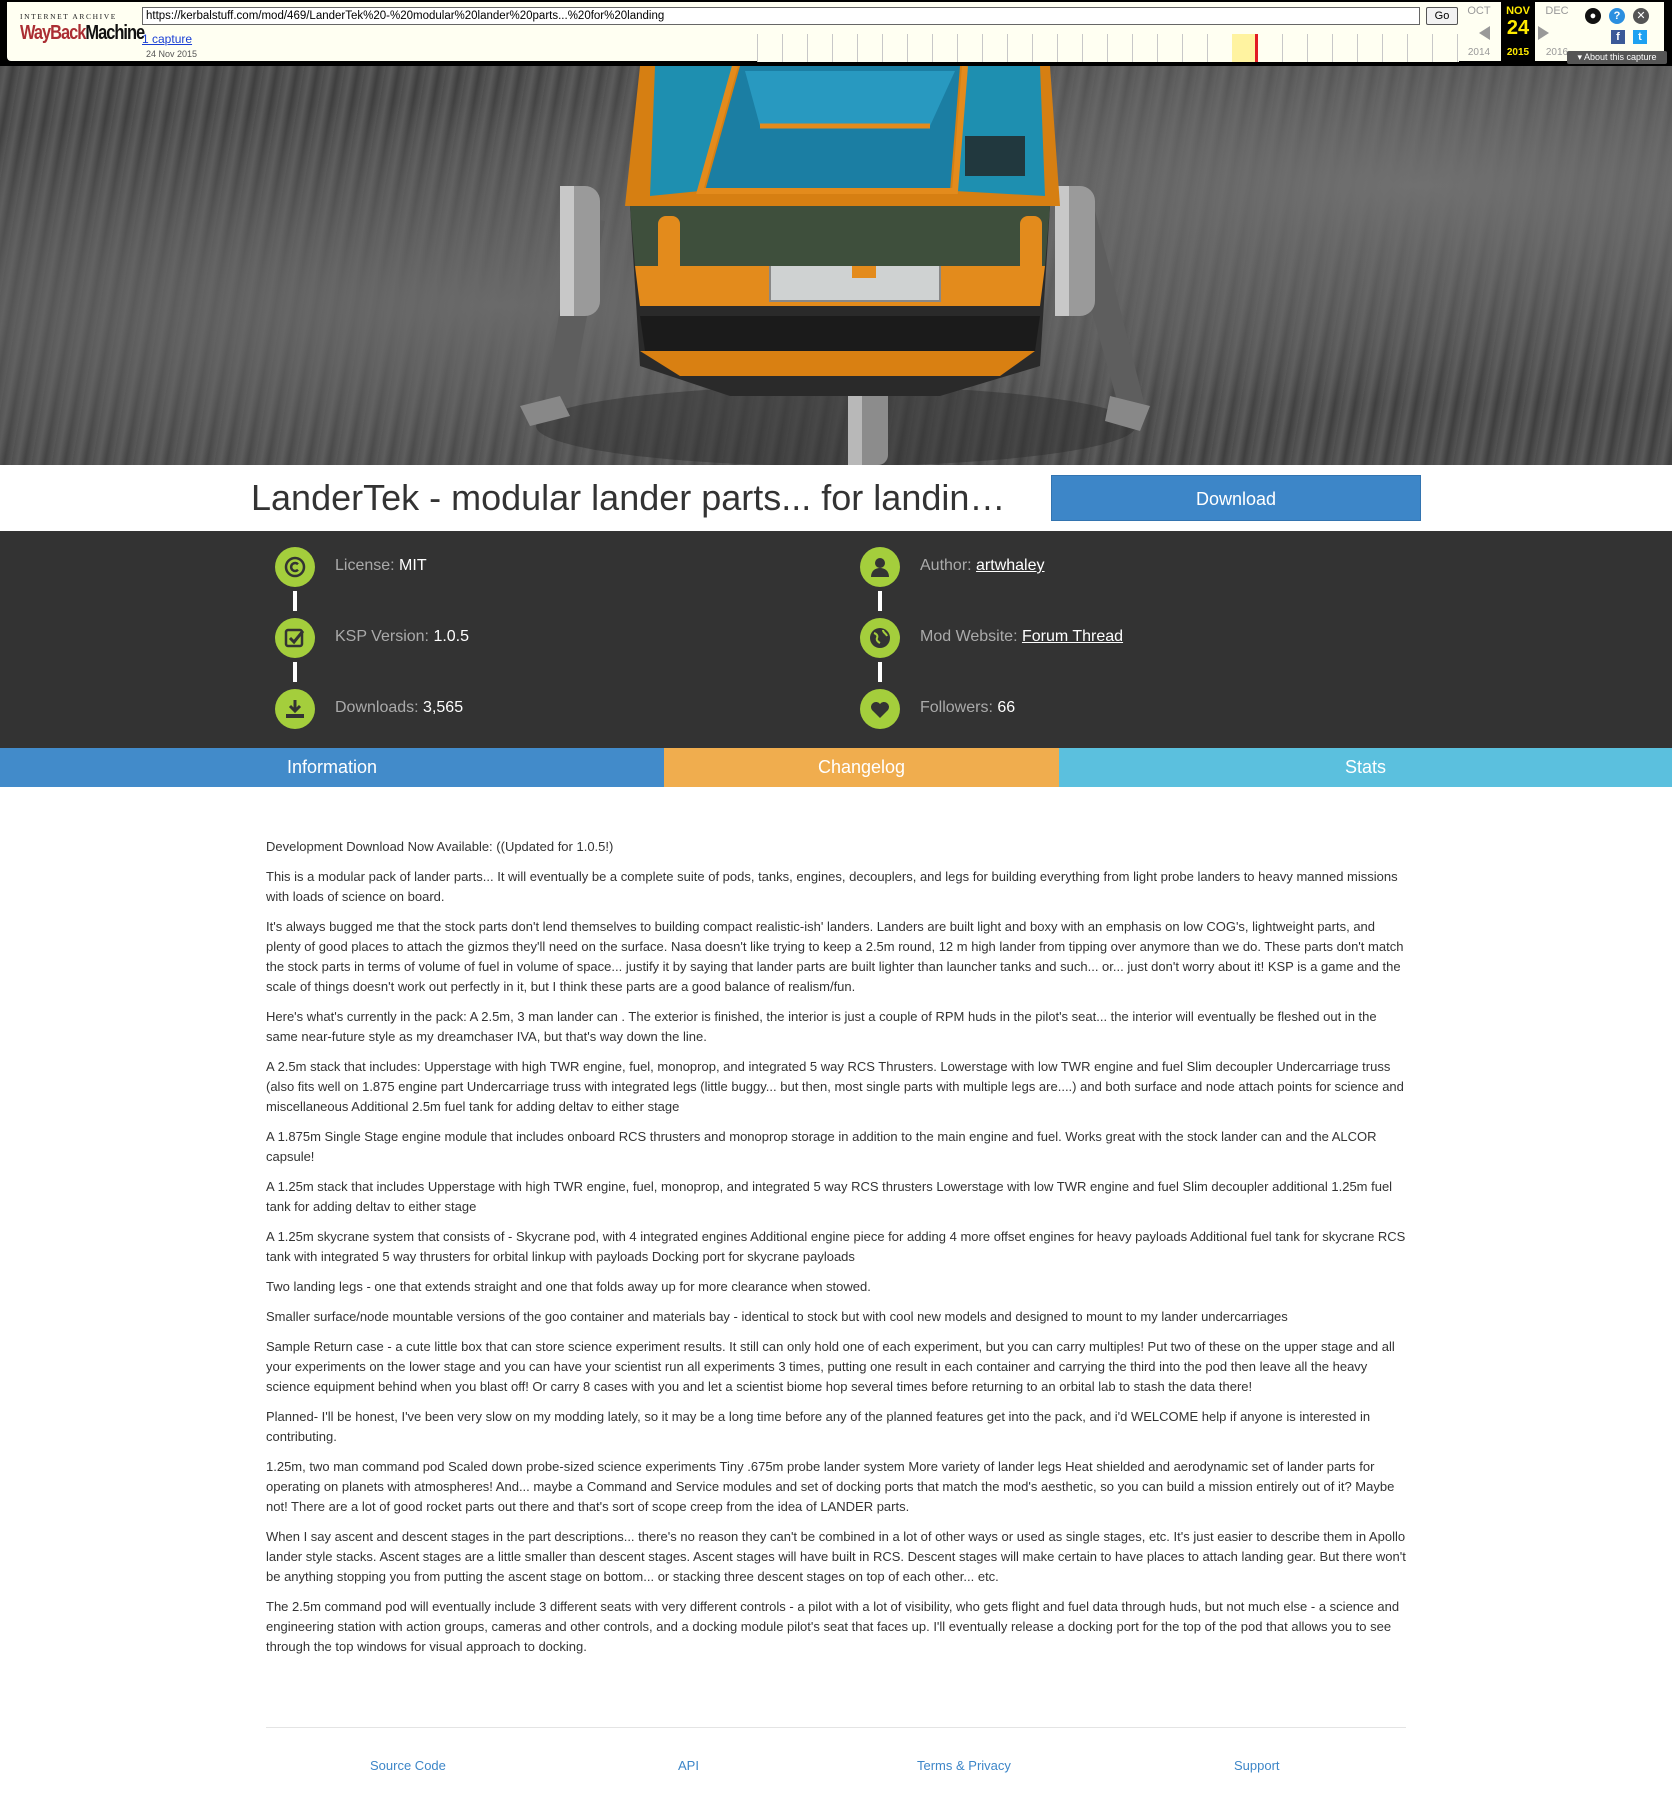 The height and width of the screenshot is (1808, 1672). Describe the element at coordinates (1641, 16) in the screenshot. I see `close-icon: ✕` at that location.